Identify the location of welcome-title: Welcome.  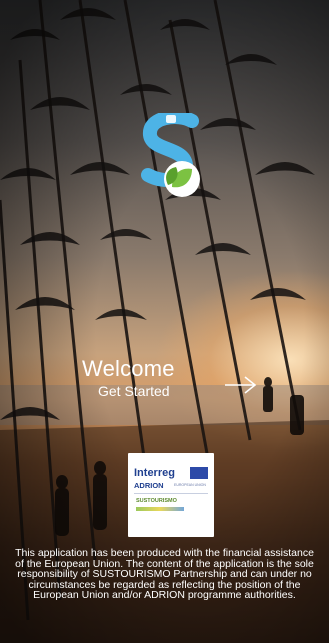
(128, 368).